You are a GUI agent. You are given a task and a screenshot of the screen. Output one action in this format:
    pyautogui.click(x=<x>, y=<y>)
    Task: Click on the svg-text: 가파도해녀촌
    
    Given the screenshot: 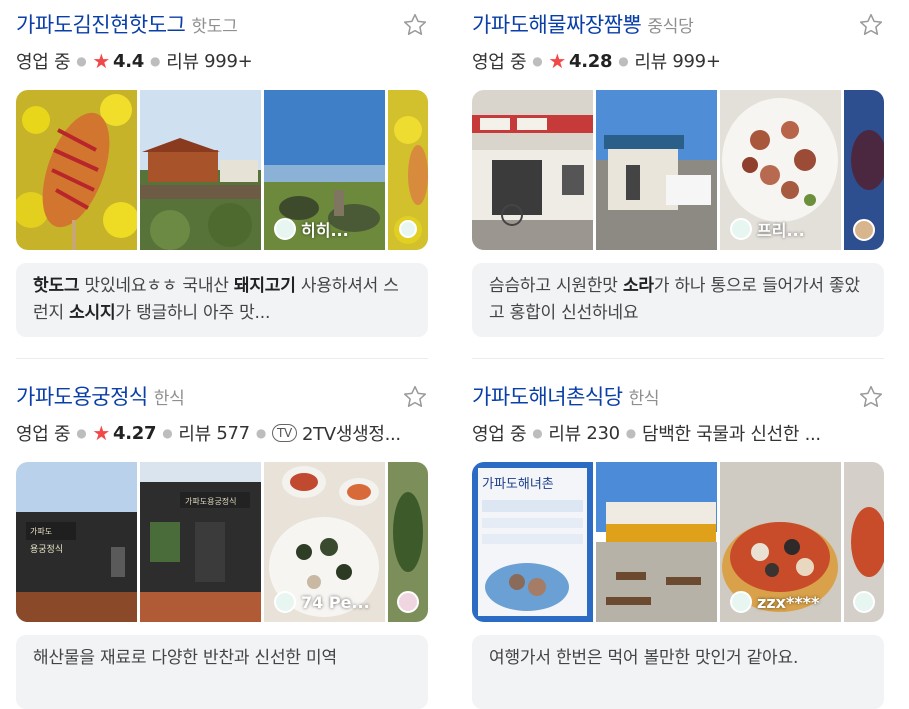 What is the action you would take?
    pyautogui.click(x=518, y=484)
    